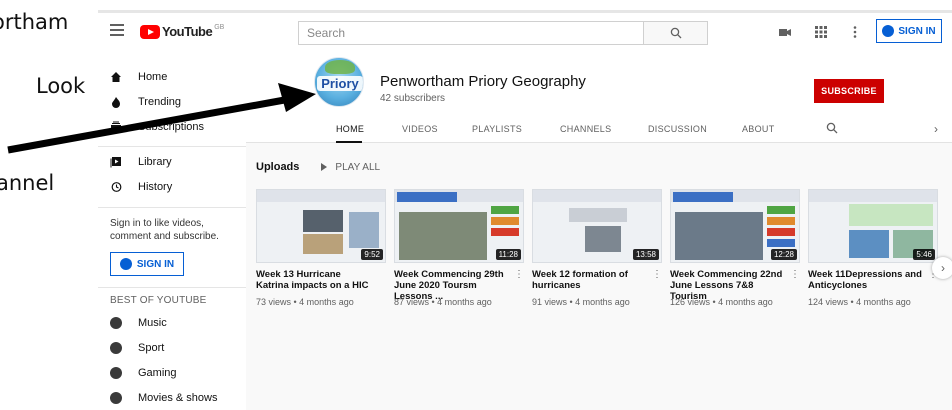 This screenshot has height=410, width=952. I want to click on uploads-title: Uploads, so click(278, 167).